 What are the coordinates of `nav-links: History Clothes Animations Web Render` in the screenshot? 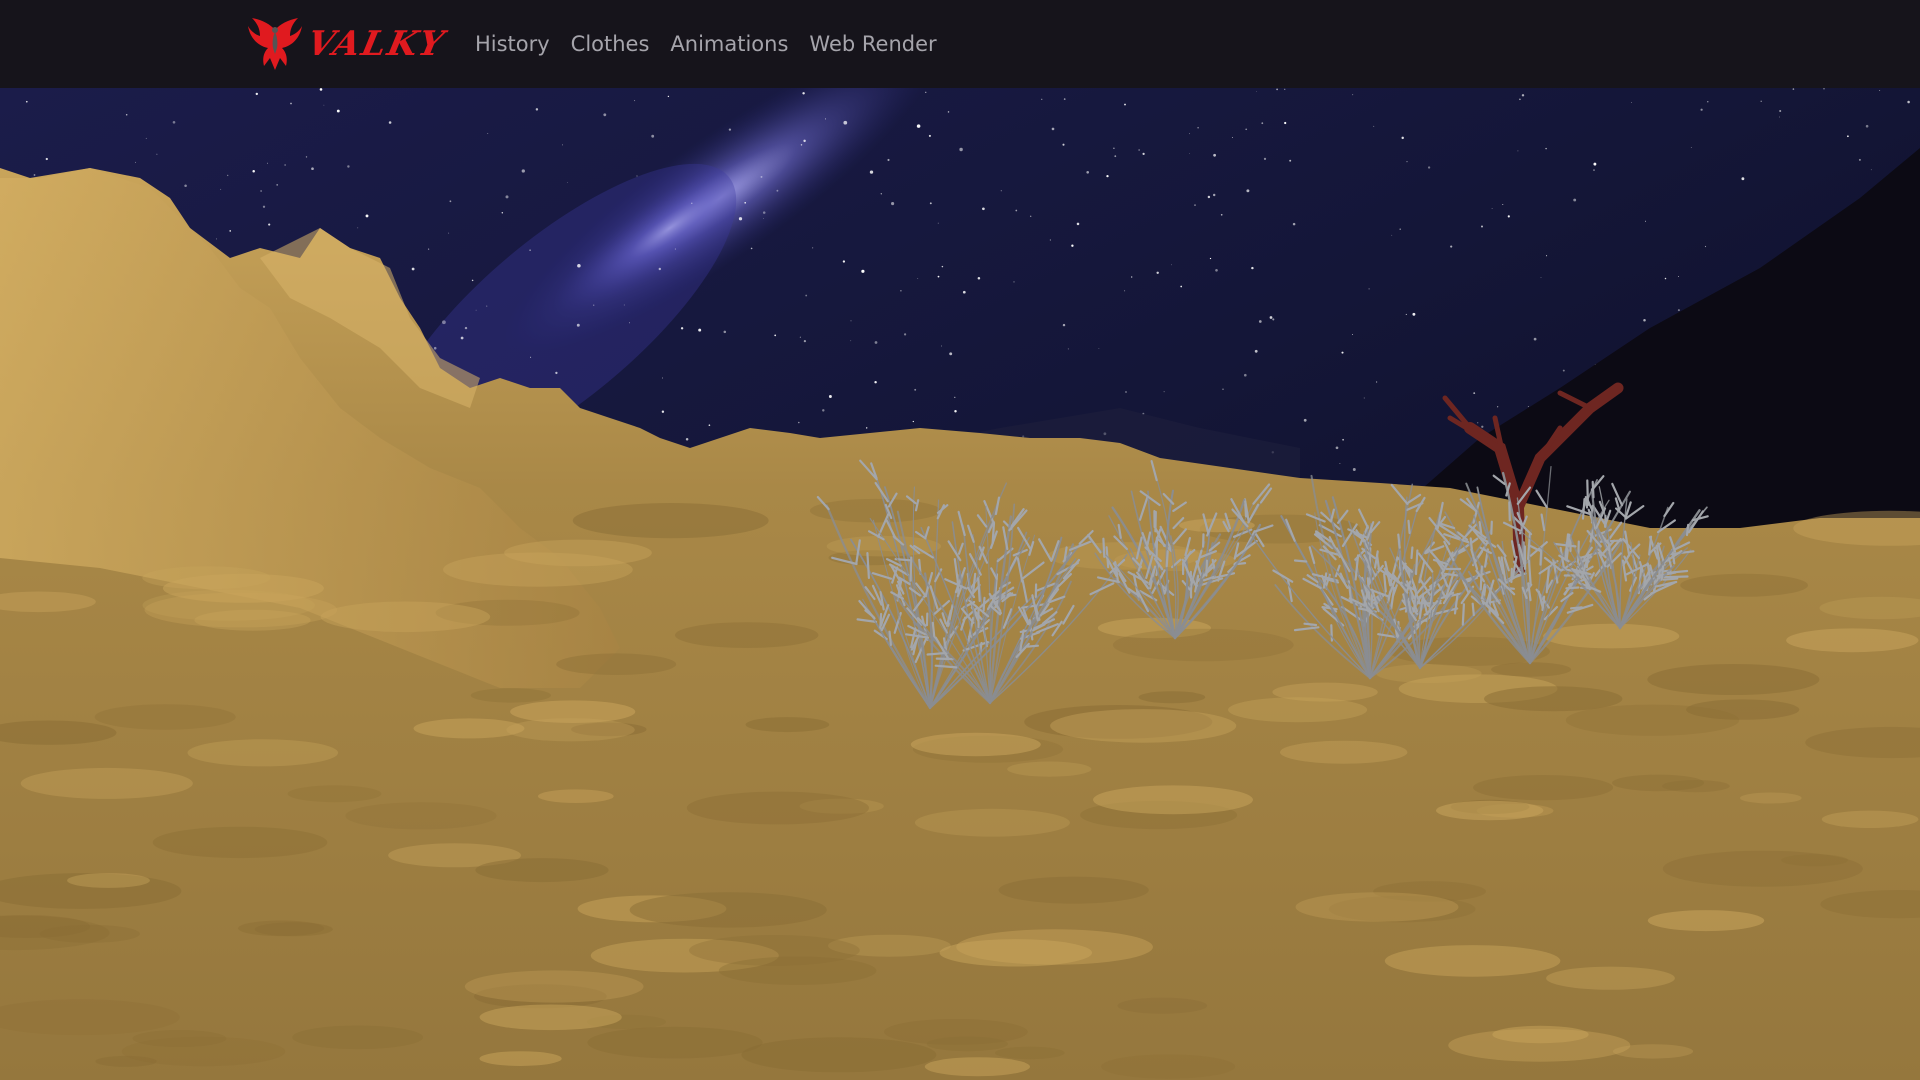 It's located at (716, 44).